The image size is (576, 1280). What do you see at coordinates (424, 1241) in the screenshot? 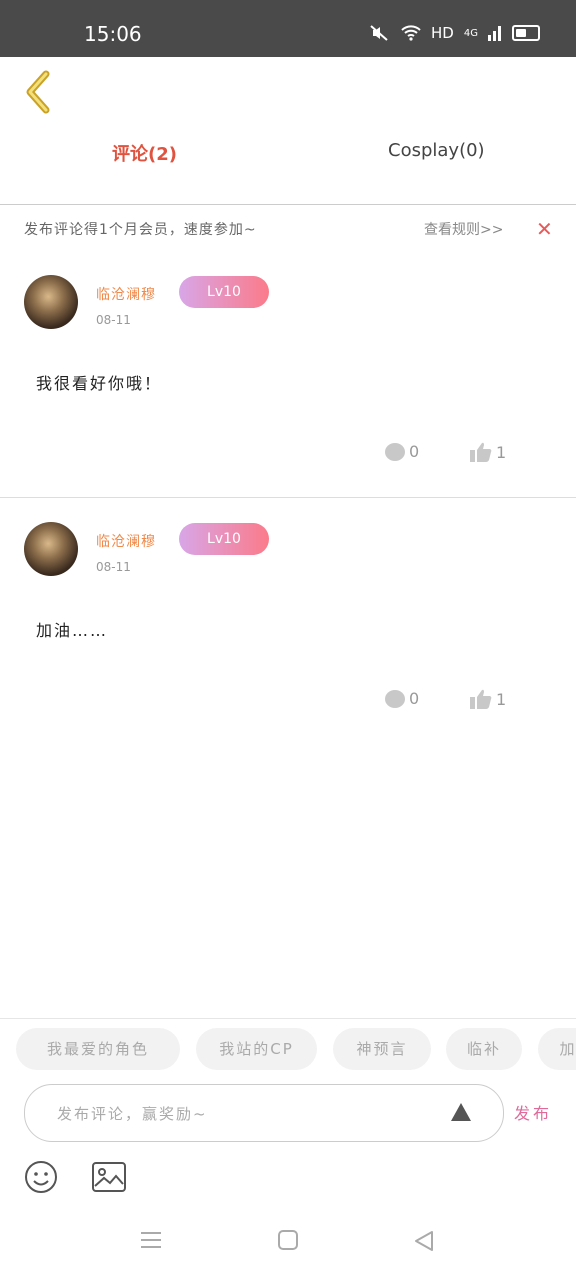
I see `back-nav-icon` at bounding box center [424, 1241].